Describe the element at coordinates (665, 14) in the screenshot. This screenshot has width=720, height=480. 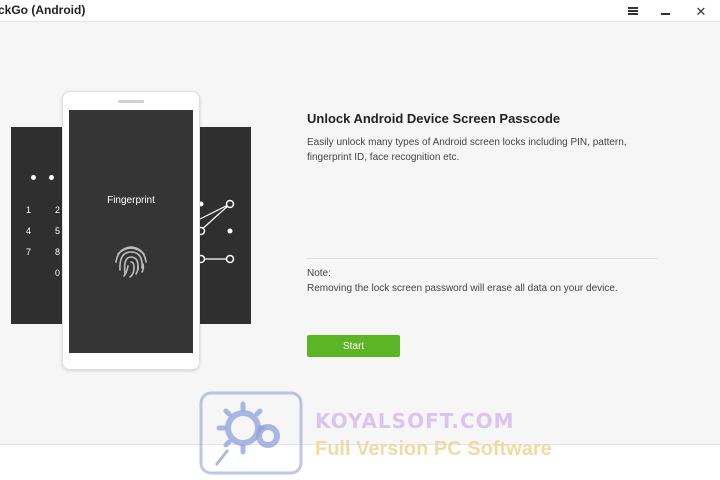
I see `minimize-icon` at that location.